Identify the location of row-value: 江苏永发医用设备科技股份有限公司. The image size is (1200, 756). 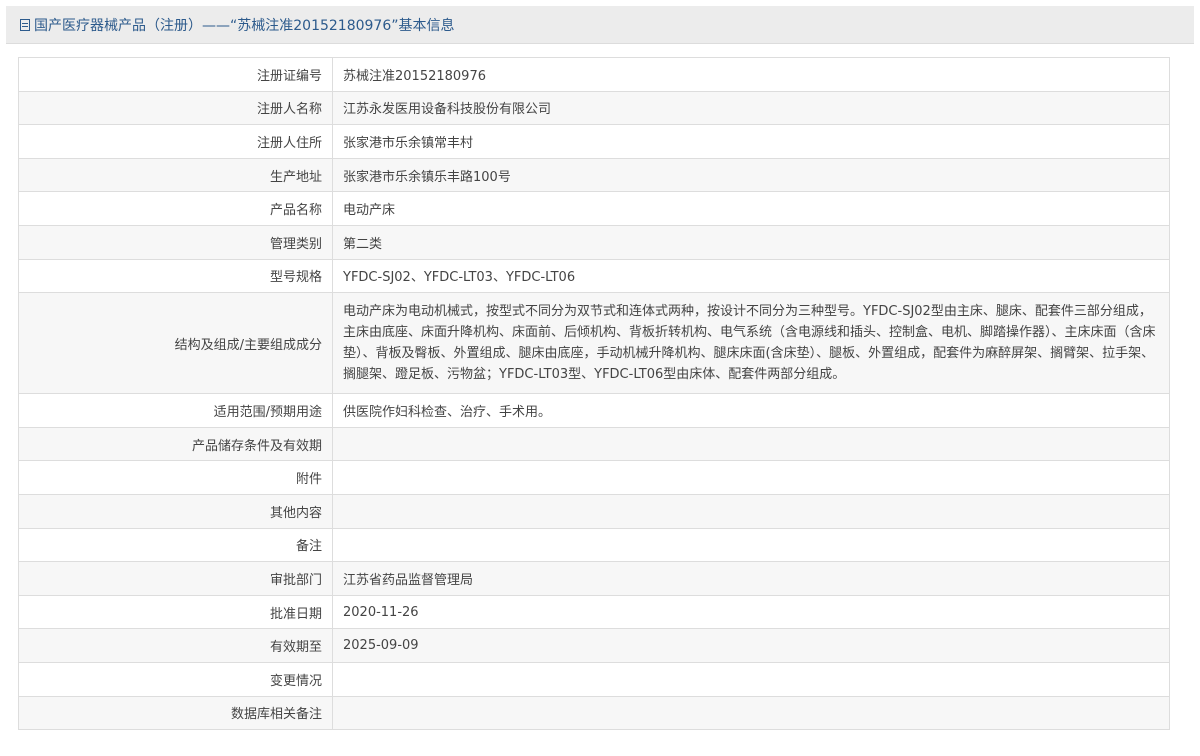
(751, 108).